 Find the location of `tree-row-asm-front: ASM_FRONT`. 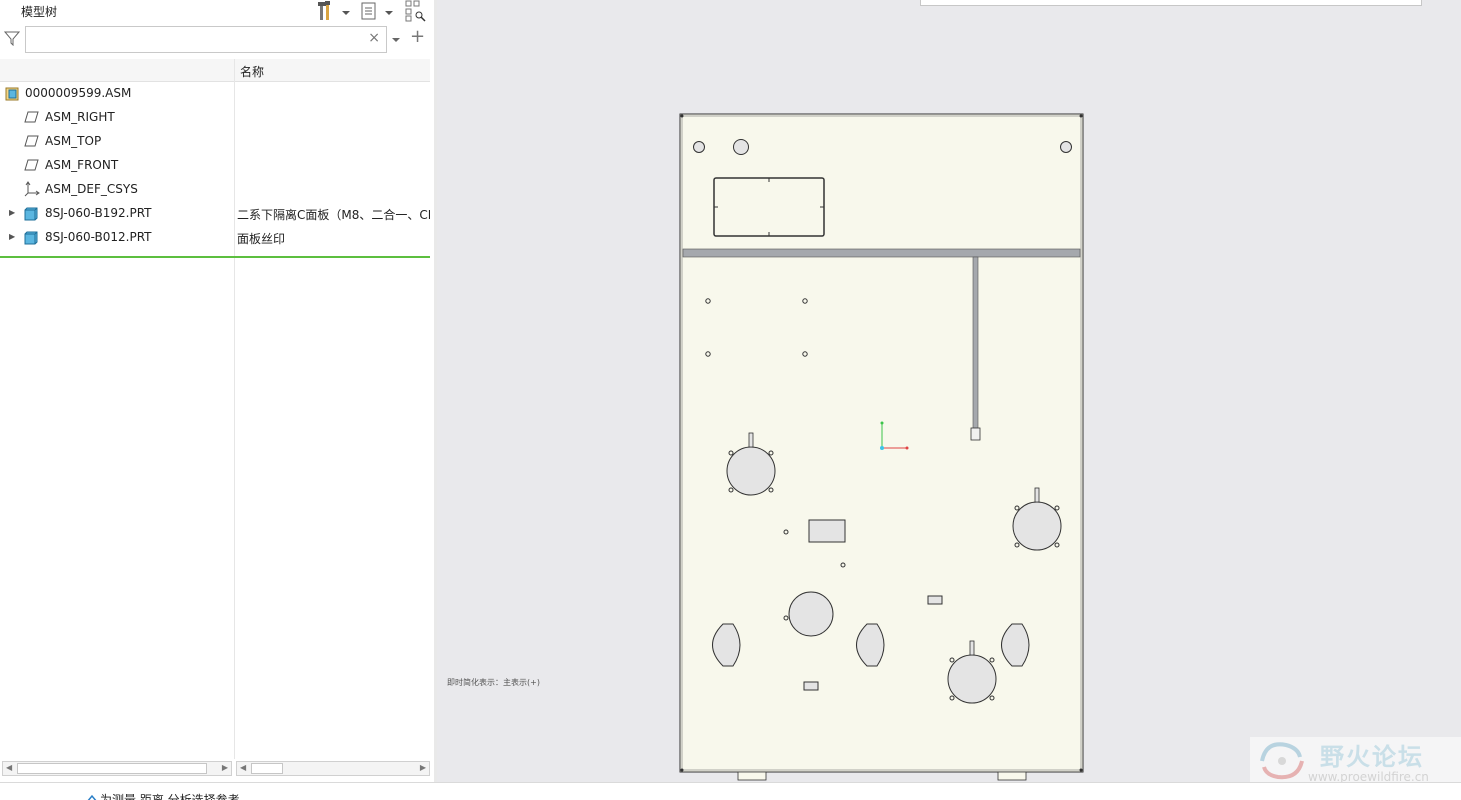

tree-row-asm-front: ASM_FRONT is located at coordinates (215, 166).